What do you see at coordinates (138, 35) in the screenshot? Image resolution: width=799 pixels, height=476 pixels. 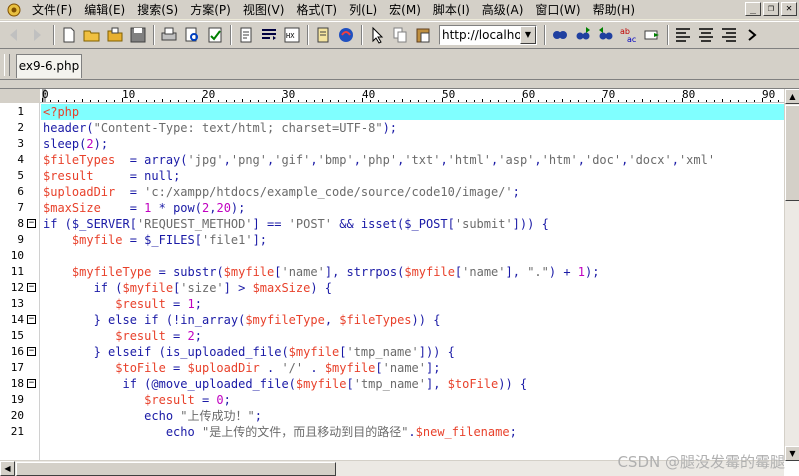 I see `save-icon` at bounding box center [138, 35].